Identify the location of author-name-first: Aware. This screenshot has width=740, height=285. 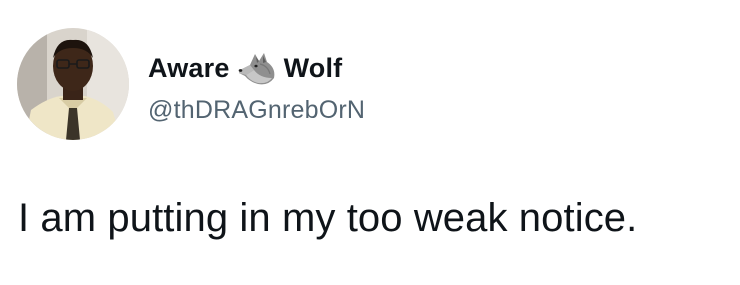
(189, 68).